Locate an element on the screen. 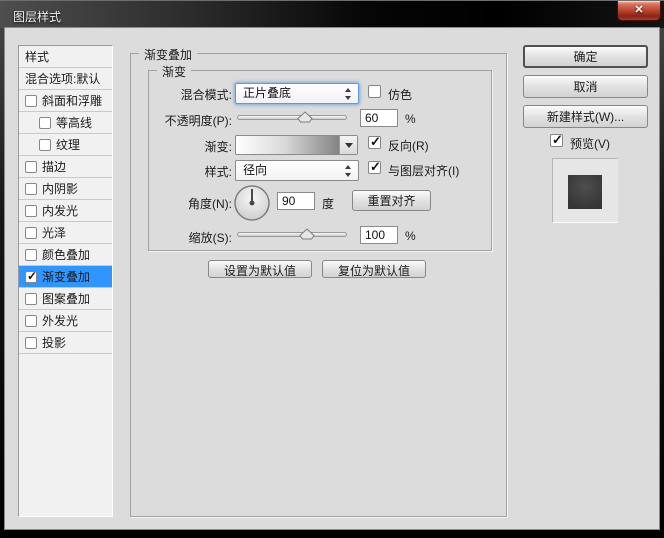  sidebar-item-label: 渐变叠加 is located at coordinates (66, 277).